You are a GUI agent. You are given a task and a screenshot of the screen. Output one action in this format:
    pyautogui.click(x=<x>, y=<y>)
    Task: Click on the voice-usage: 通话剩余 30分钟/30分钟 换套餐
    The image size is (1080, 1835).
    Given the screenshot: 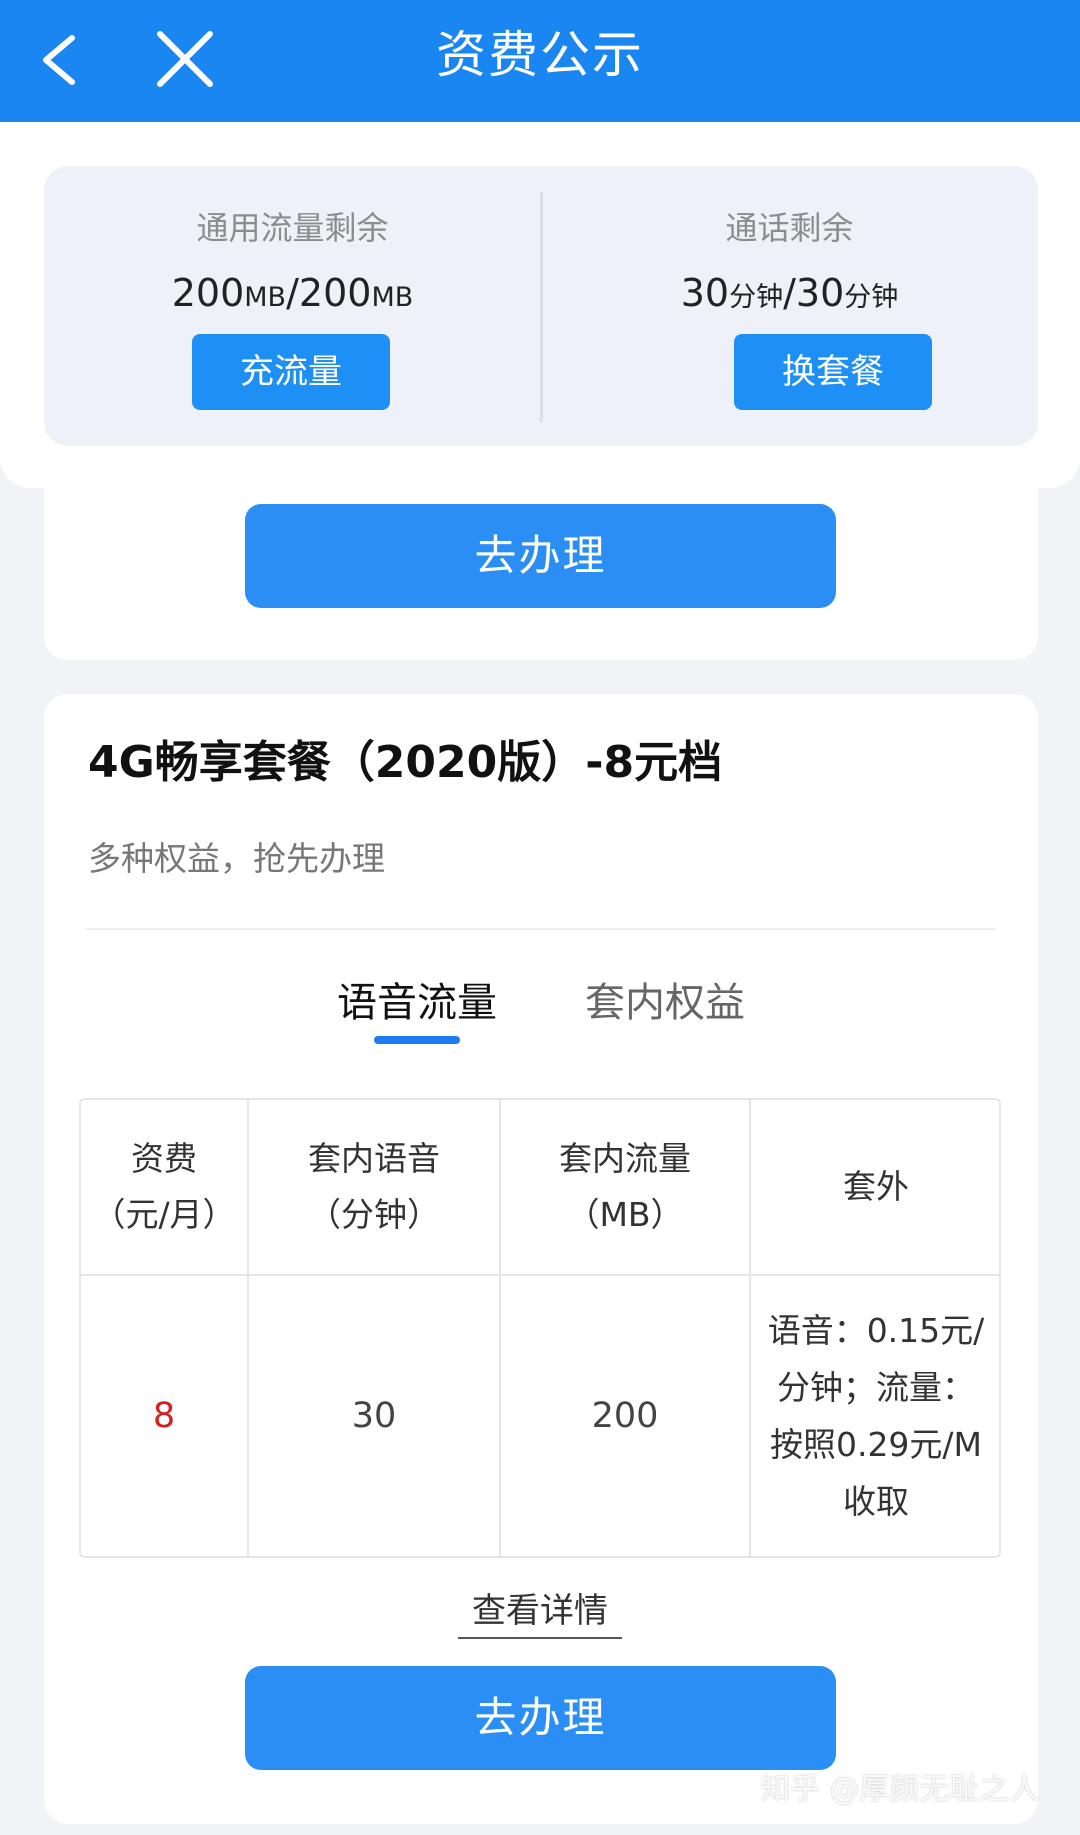 What is the action you would take?
    pyautogui.click(x=789, y=306)
    